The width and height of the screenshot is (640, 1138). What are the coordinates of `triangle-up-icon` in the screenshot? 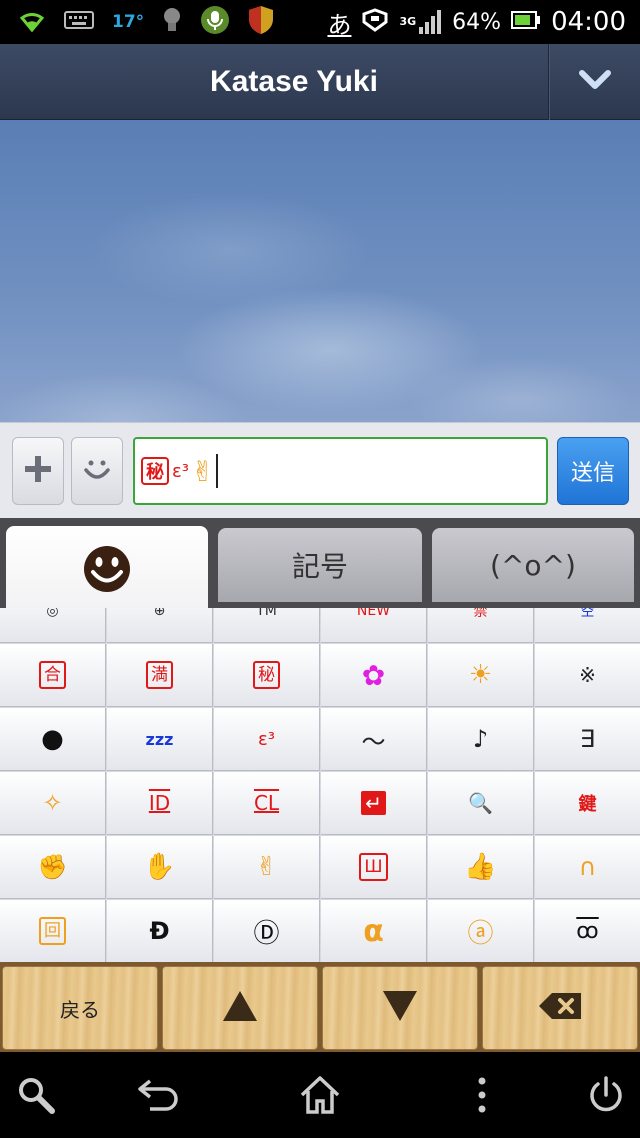 It's located at (240, 1008).